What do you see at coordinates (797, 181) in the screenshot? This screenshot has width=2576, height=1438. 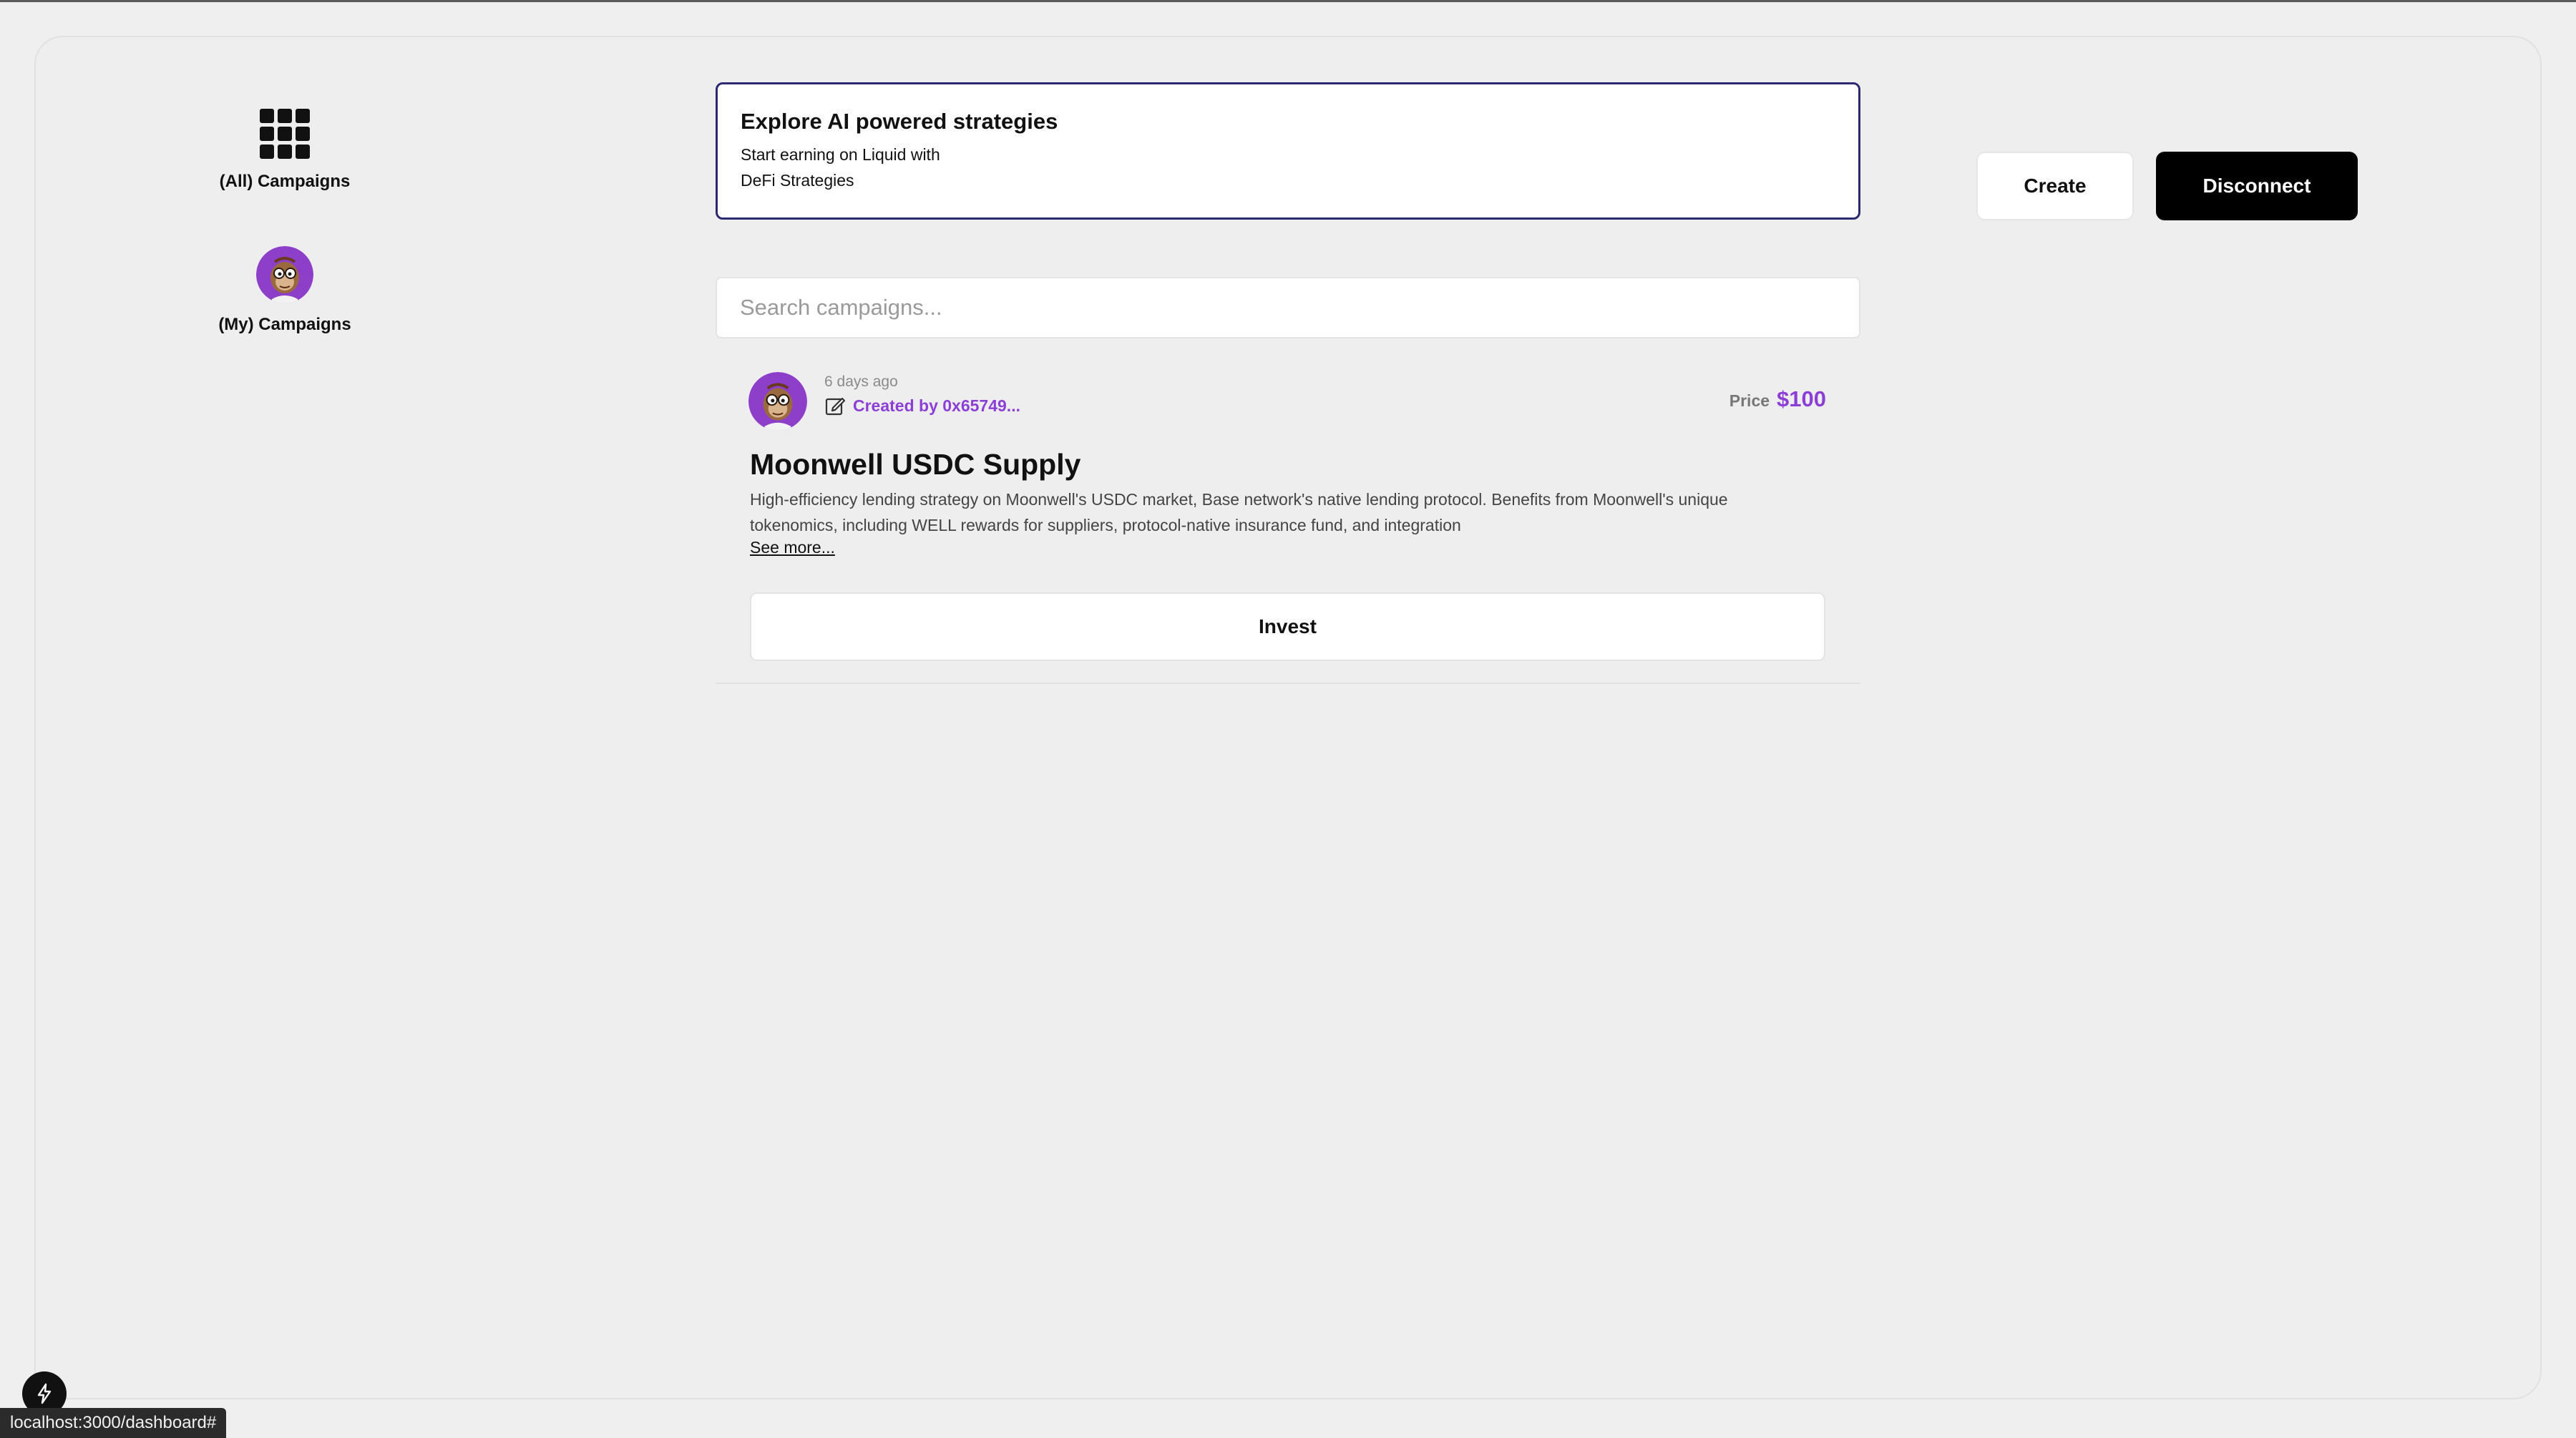 I see `banner-subtitle-line: DeFi Strategies` at bounding box center [797, 181].